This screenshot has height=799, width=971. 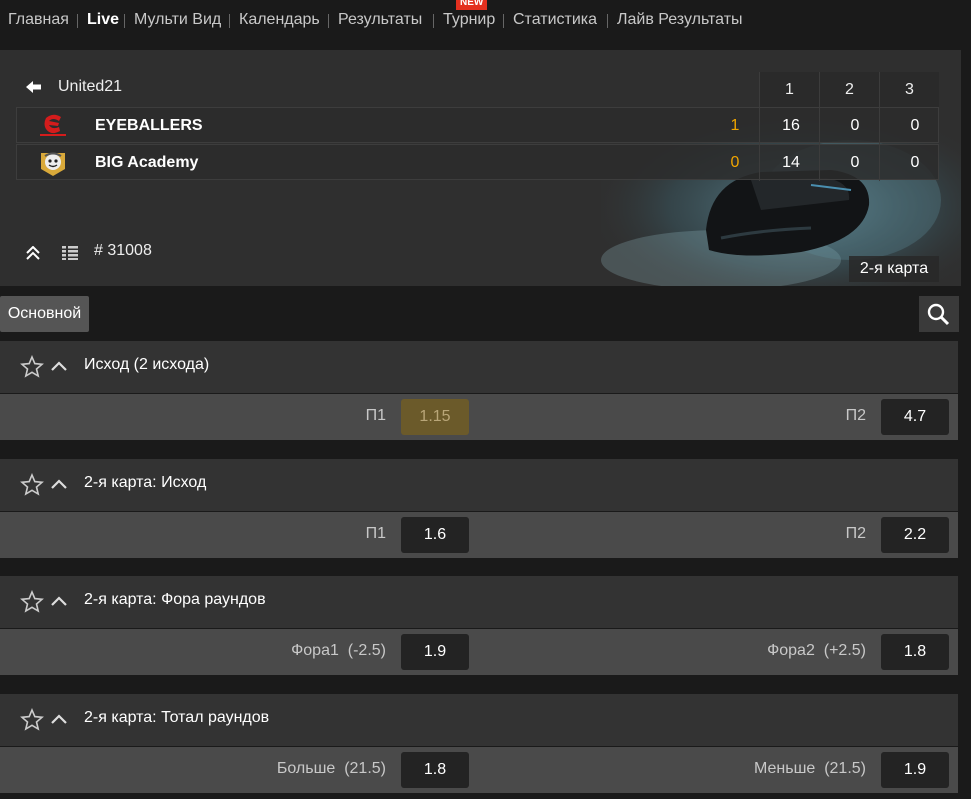 I want to click on search-icon, so click(x=938, y=314).